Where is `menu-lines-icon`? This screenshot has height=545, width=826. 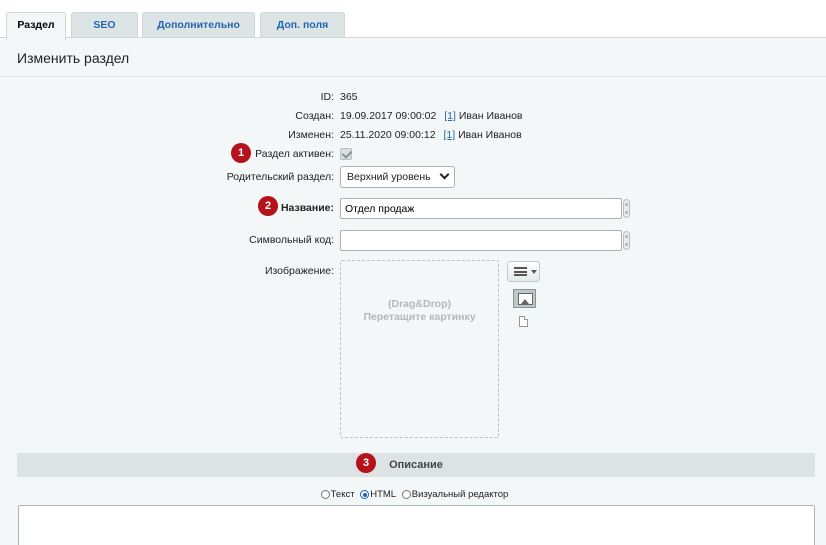 menu-lines-icon is located at coordinates (520, 271).